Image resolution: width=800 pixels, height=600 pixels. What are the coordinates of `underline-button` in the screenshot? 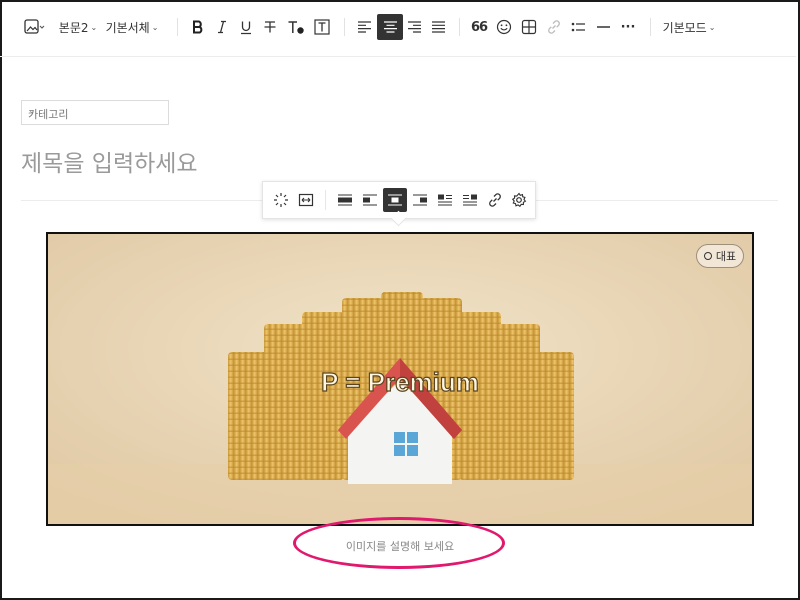 It's located at (246, 27).